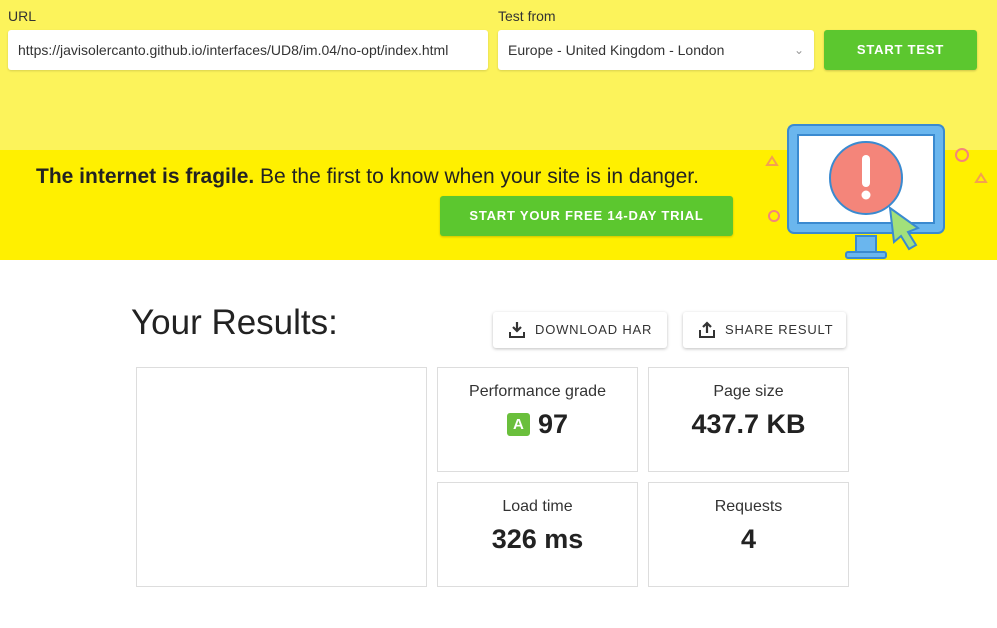 Image resolution: width=997 pixels, height=628 pixels. Describe the element at coordinates (748, 539) in the screenshot. I see `requests-value: 4` at that location.